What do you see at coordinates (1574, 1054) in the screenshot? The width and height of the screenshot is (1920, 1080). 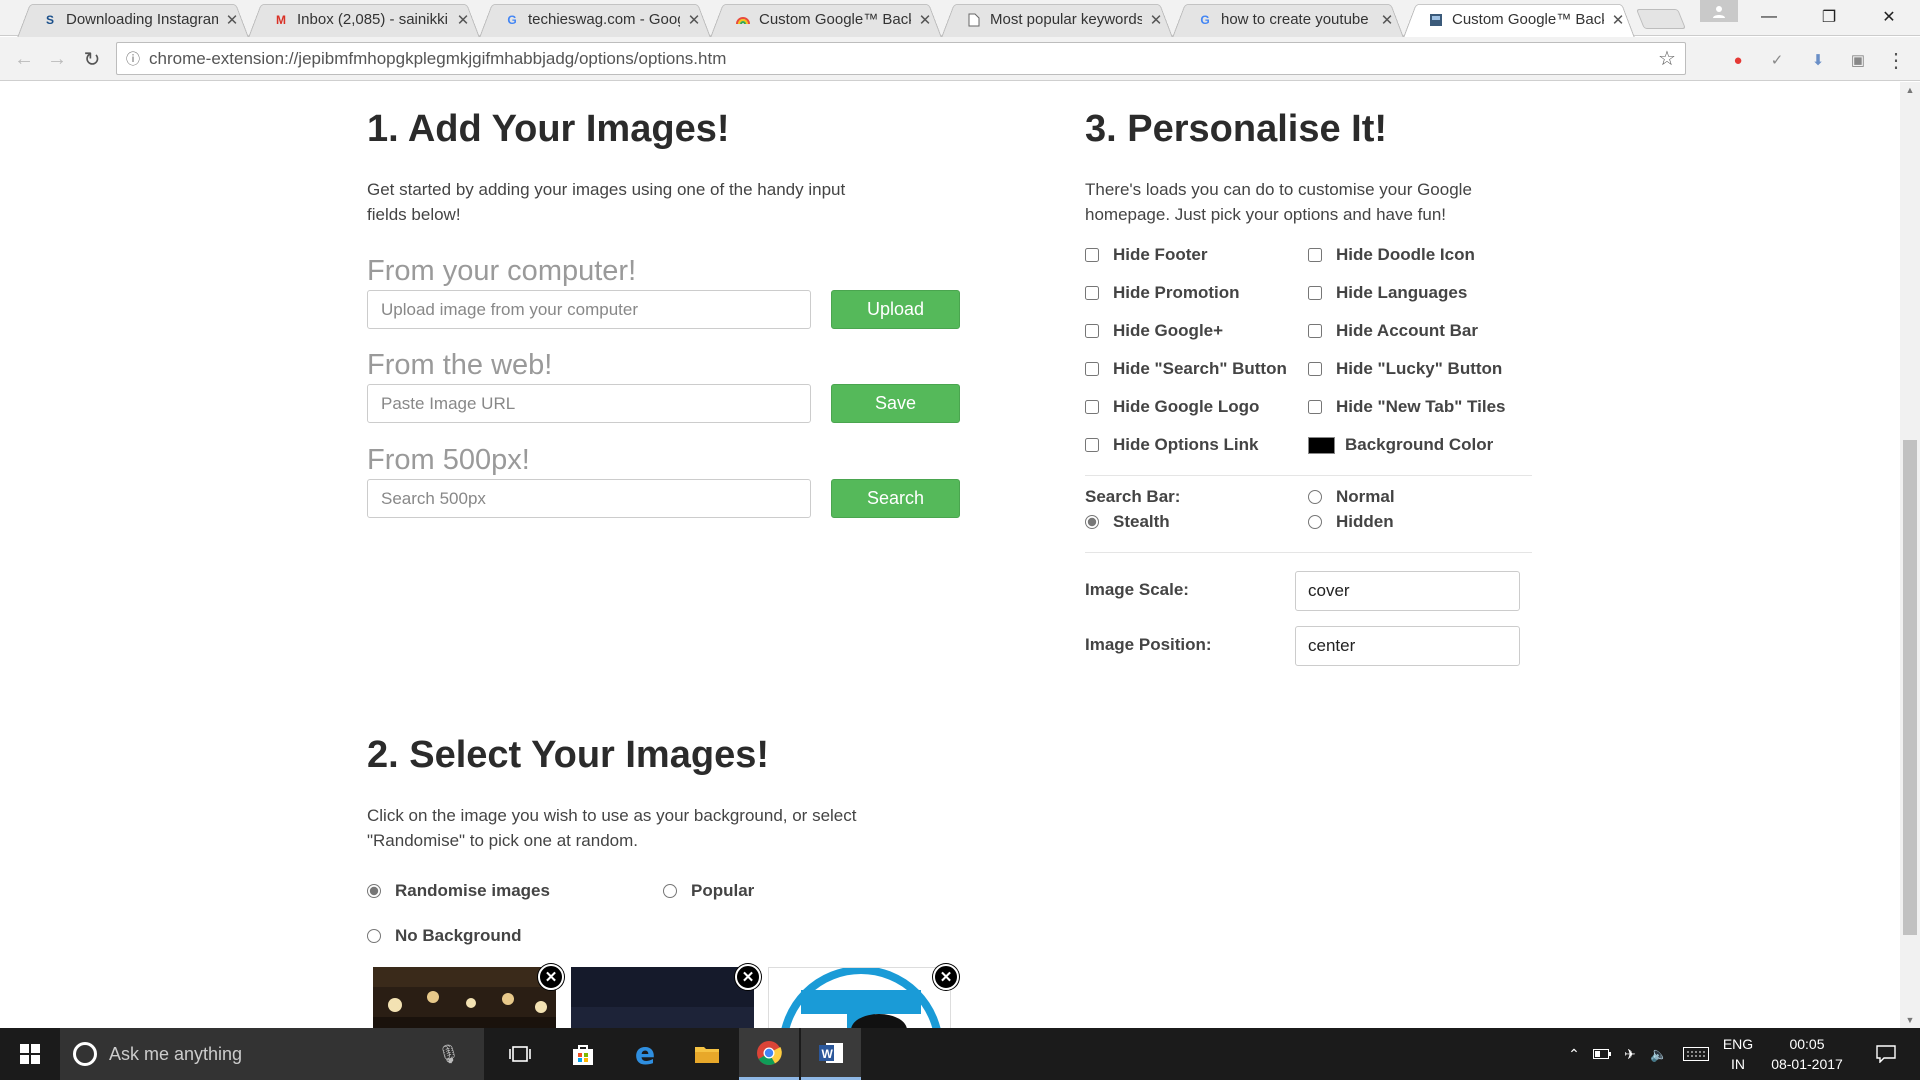 I see `show-hidden-icons-chevron-icon: ⌃` at bounding box center [1574, 1054].